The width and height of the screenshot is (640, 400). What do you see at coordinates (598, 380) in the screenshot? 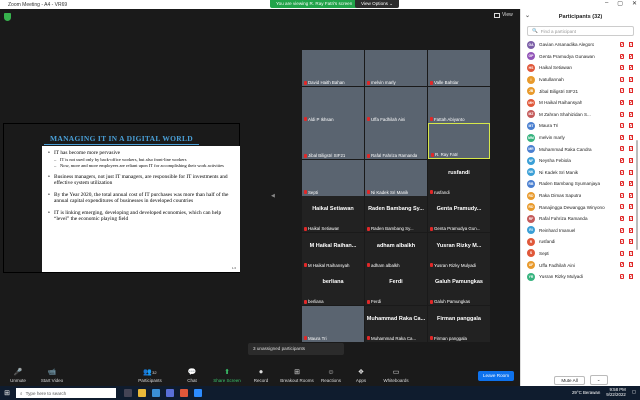
I see `more-options-button: ⌄` at bounding box center [598, 380].